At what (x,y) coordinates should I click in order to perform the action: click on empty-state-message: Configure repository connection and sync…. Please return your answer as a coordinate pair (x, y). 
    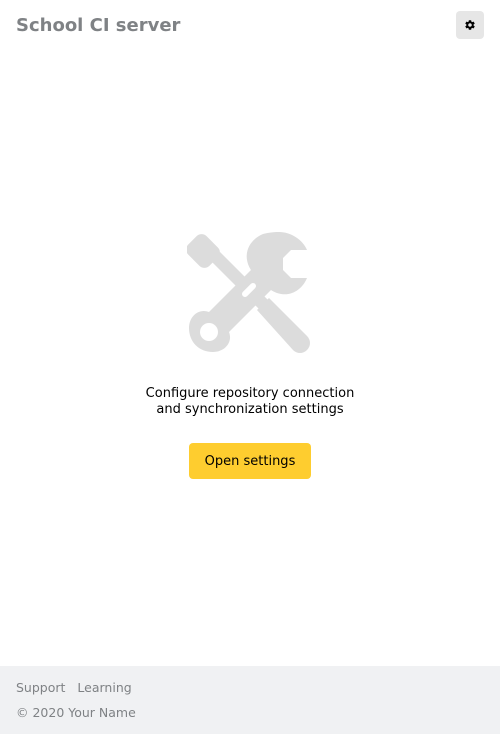
    Looking at the image, I should click on (250, 402).